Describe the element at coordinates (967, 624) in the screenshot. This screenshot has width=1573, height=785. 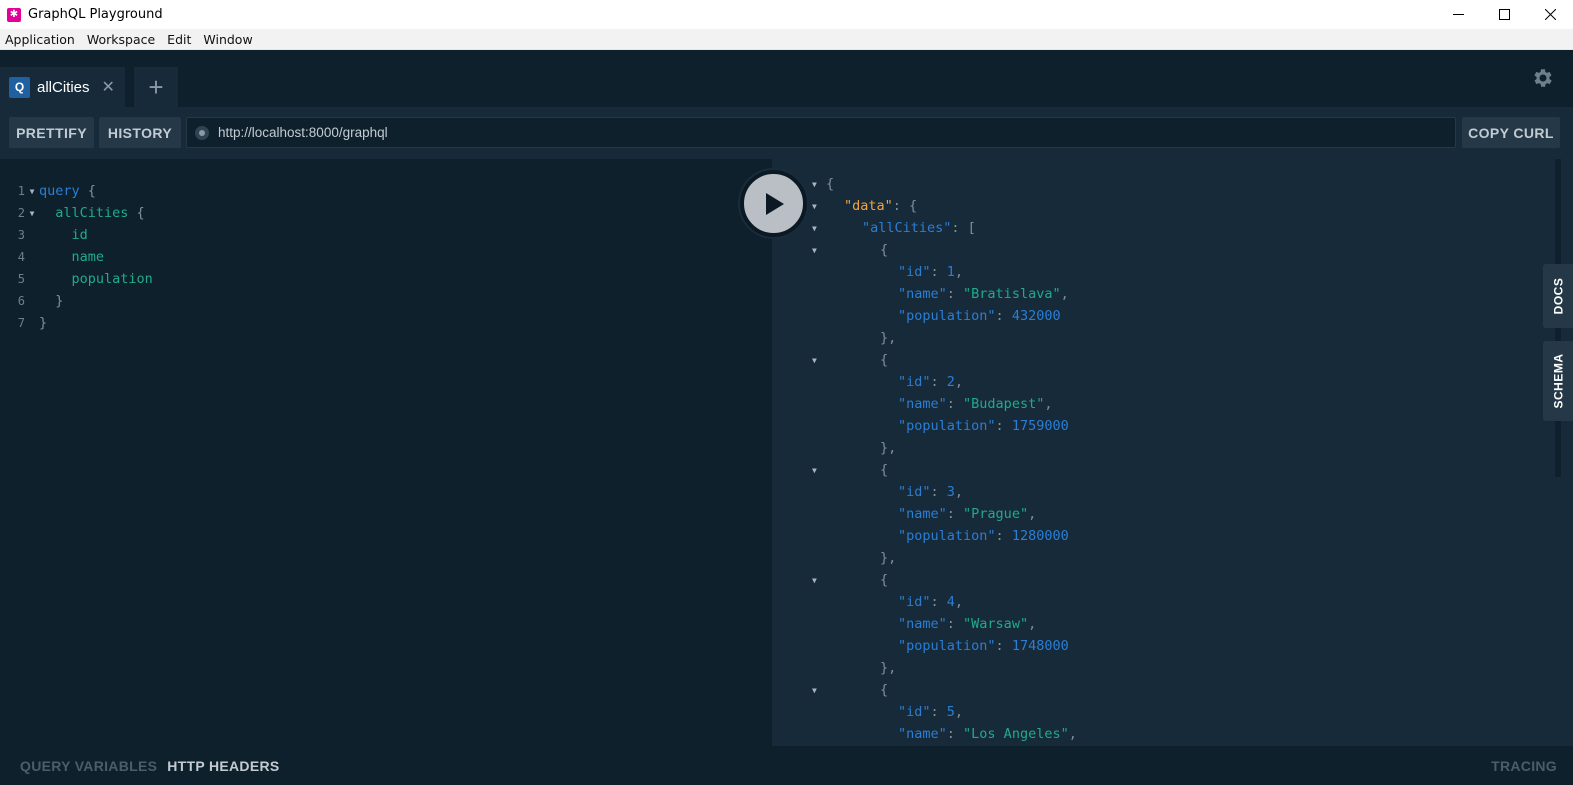
I see `result-line: "name": "Warsaw",` at that location.